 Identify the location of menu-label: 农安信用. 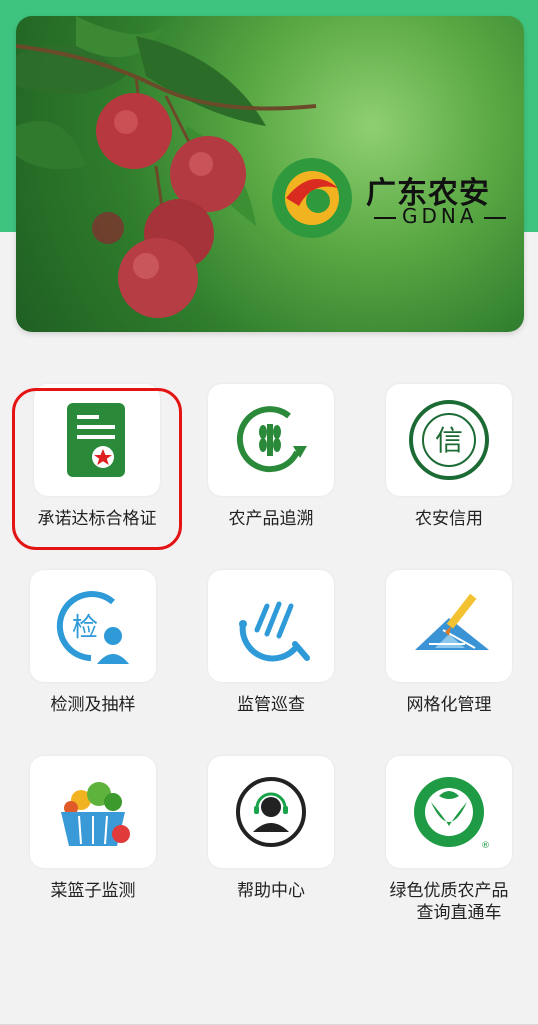
(449, 519).